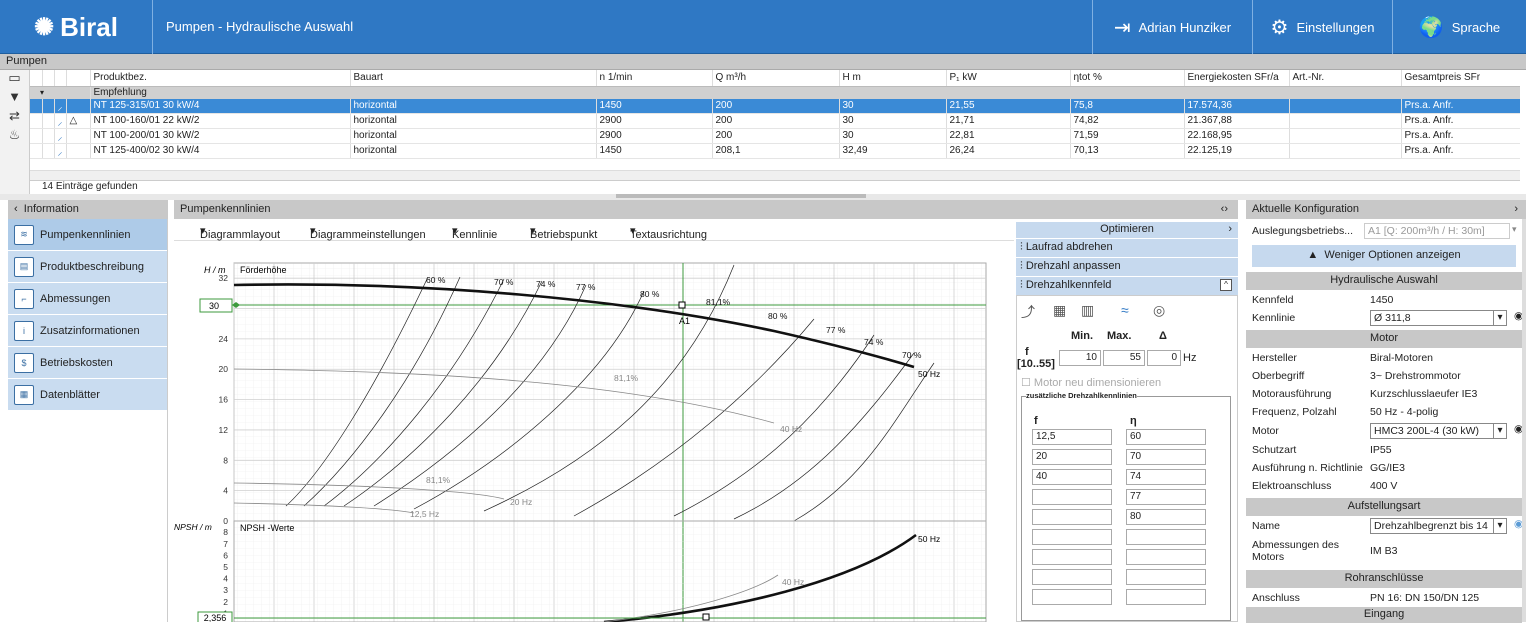 The image size is (1526, 625). I want to click on pump-tool-icon: ⤴, so click(1028, 312).